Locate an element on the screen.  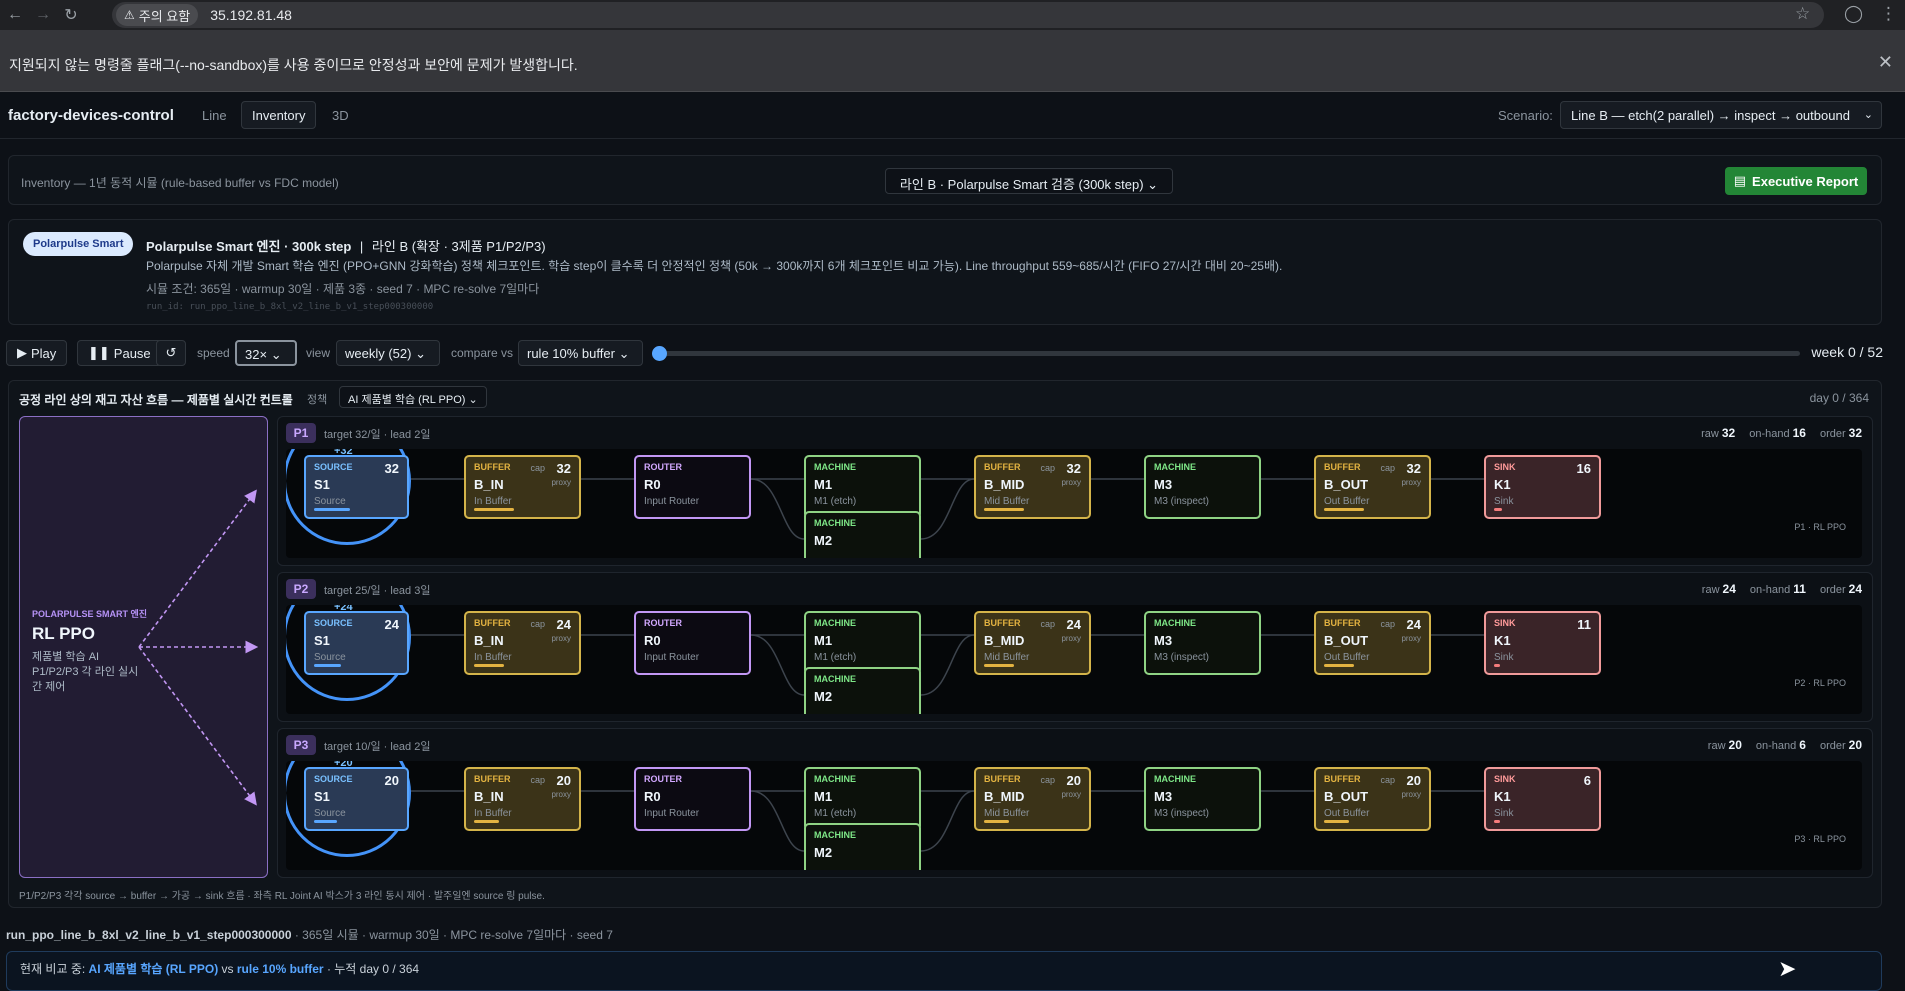
lane-meta: target 32/일 · lead 2일 is located at coordinates (377, 435).